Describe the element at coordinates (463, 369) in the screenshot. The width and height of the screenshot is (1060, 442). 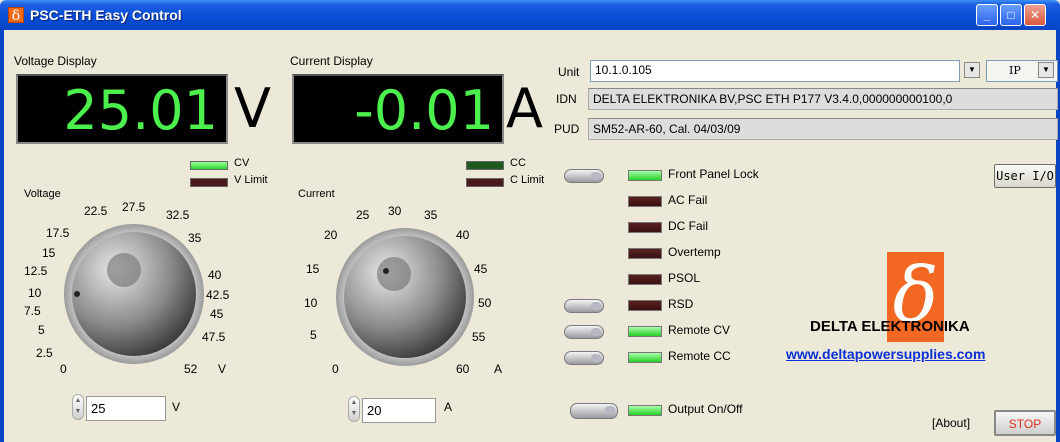
I see `current-tick: 60` at that location.